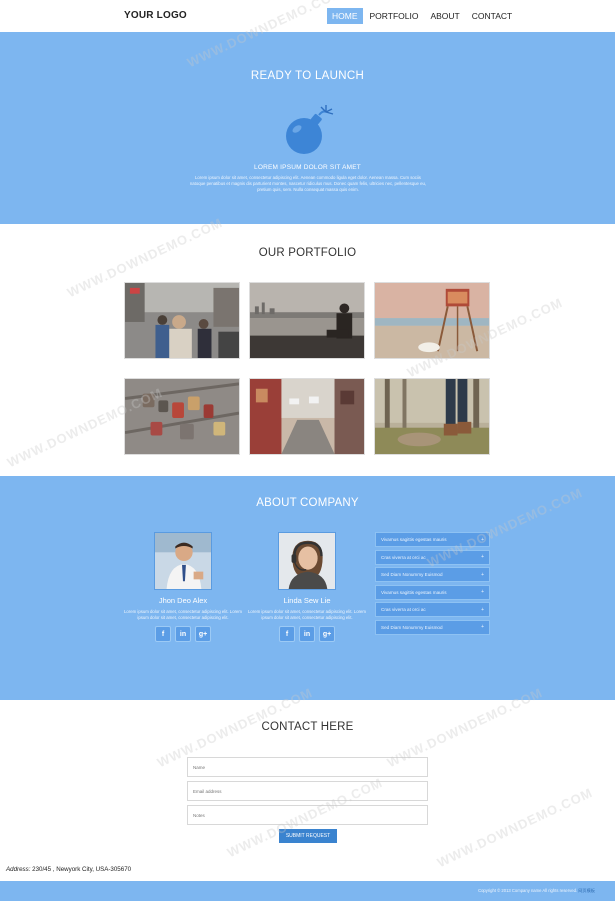 The image size is (615, 901). I want to click on watermark: WWW.DOWNDEMO.COM, so click(515, 827).